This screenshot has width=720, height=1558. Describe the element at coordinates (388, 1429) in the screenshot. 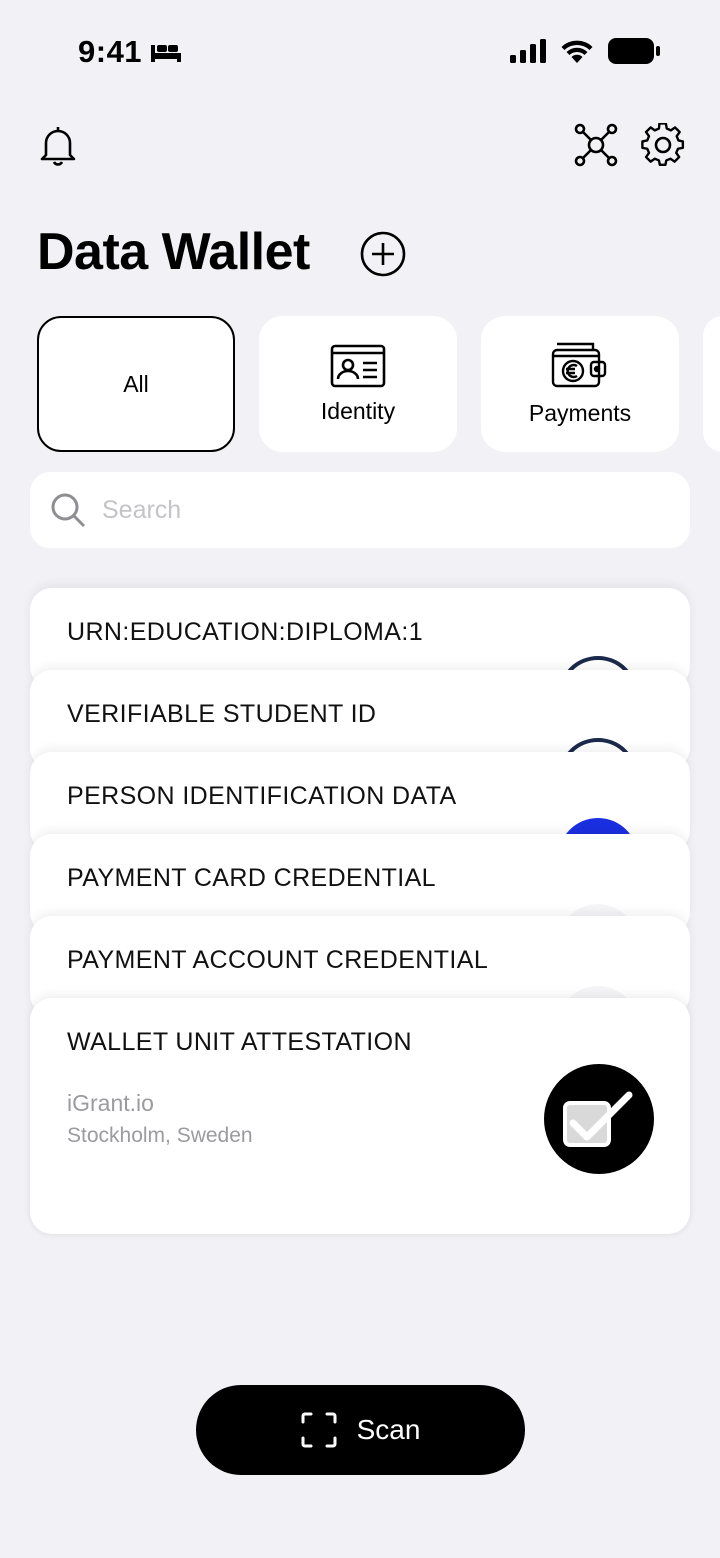

I see `scan-label: Scan` at that location.